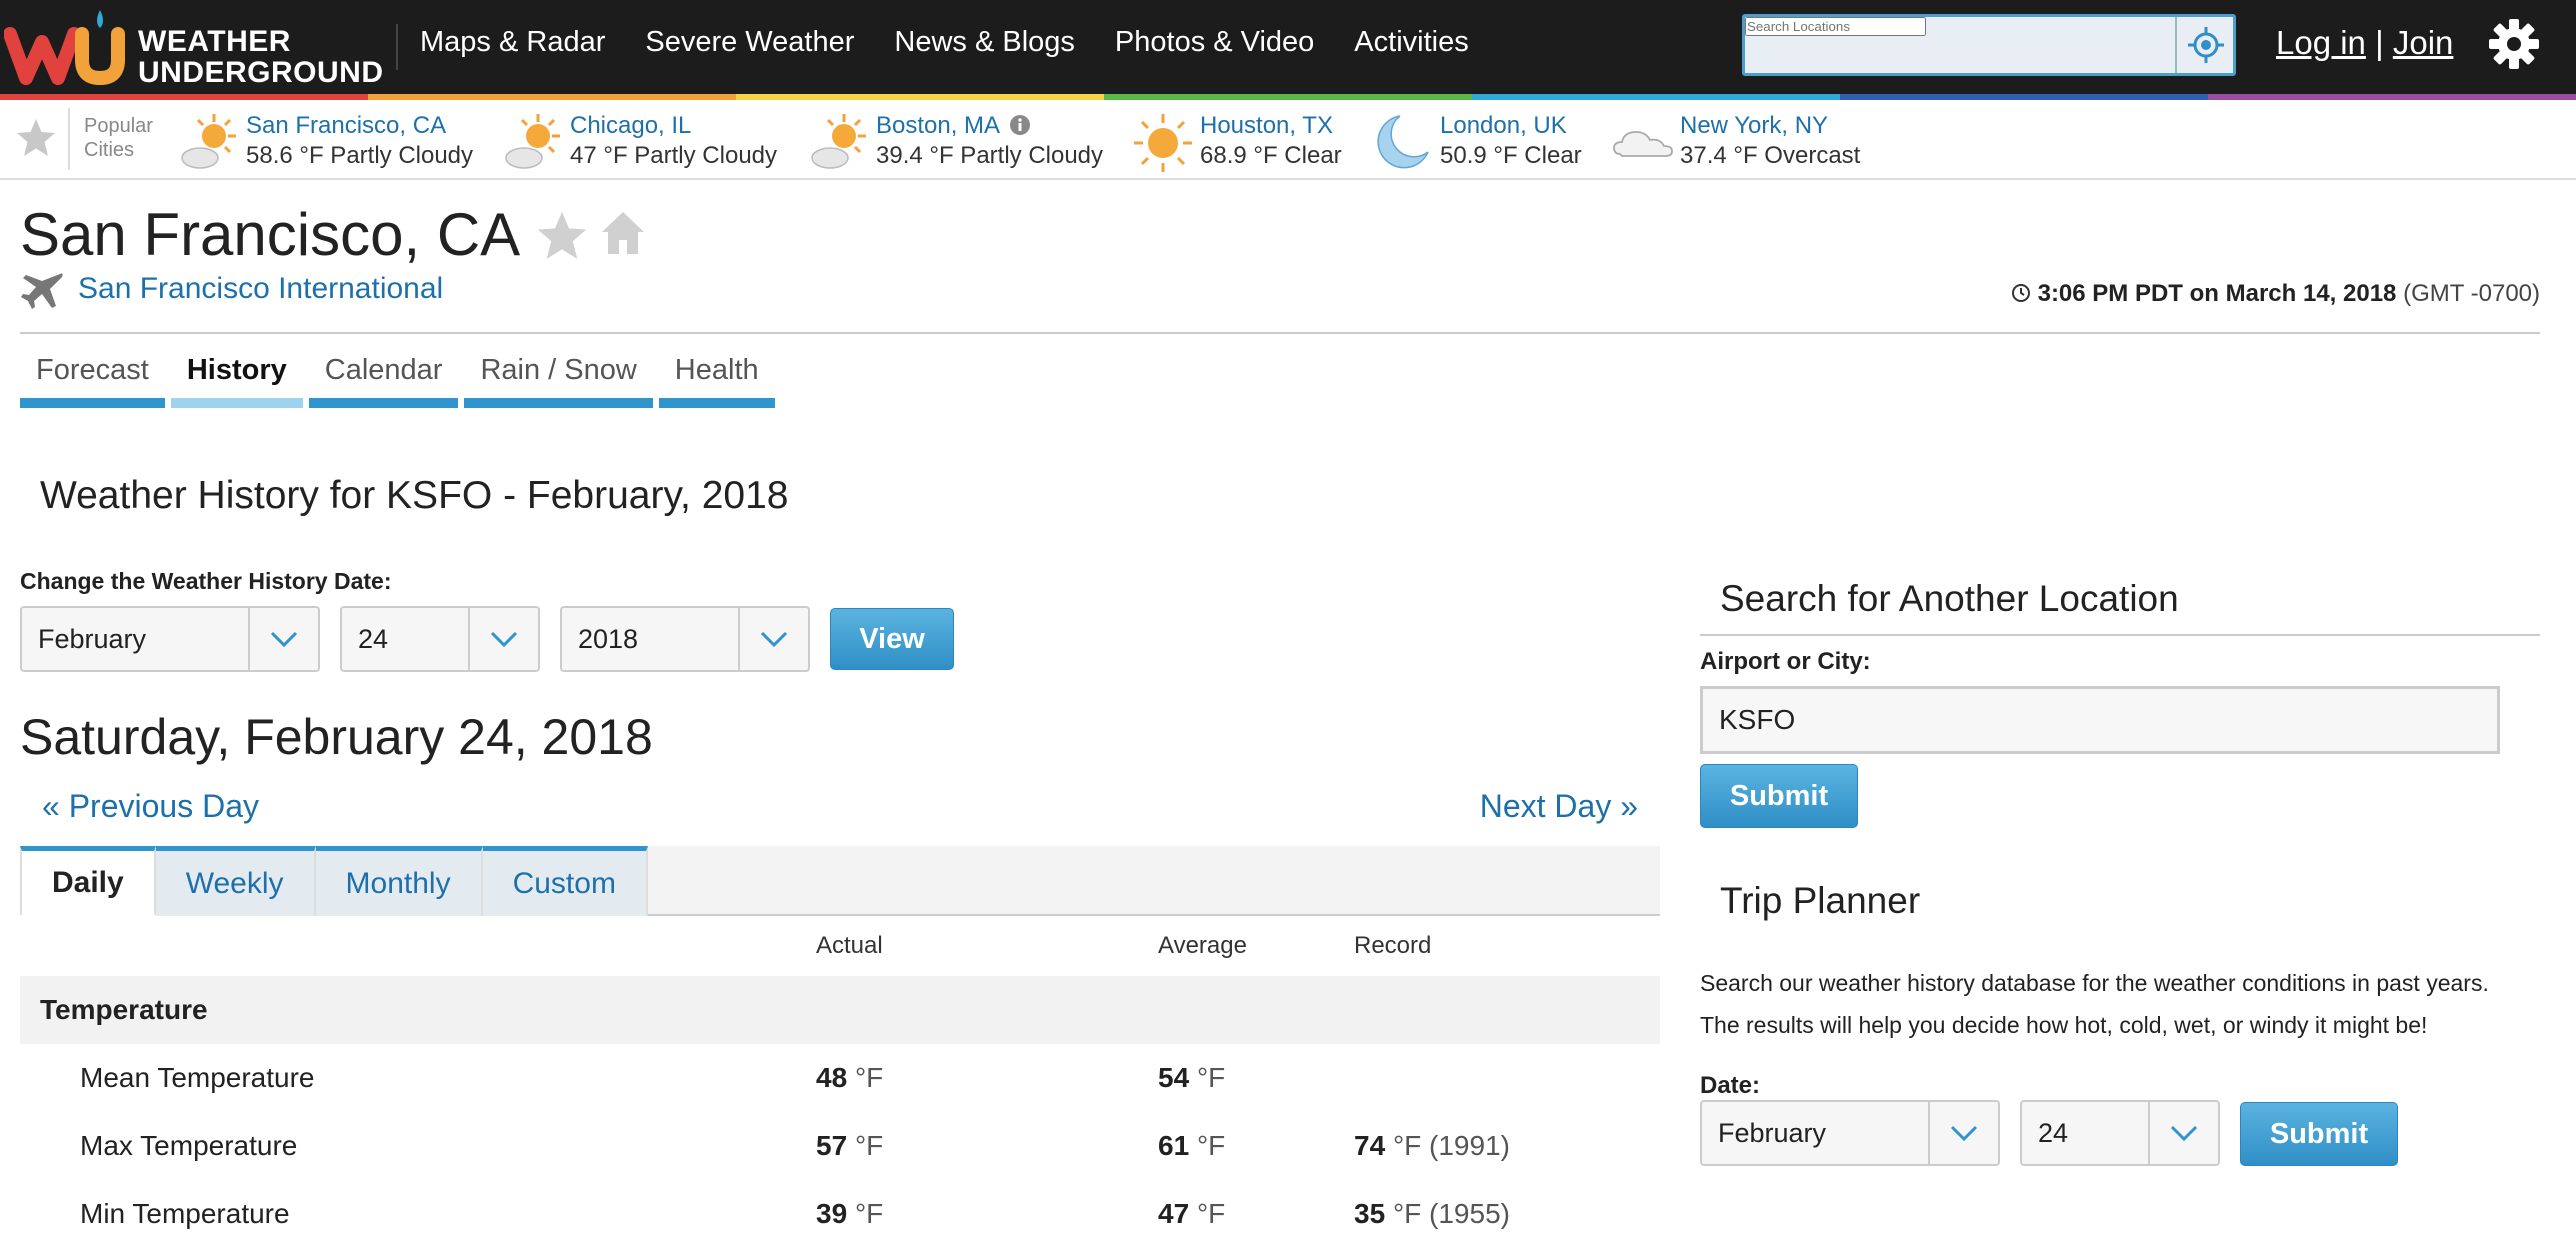  Describe the element at coordinates (1559, 806) in the screenshot. I see `next-day-link: Next Day »` at that location.